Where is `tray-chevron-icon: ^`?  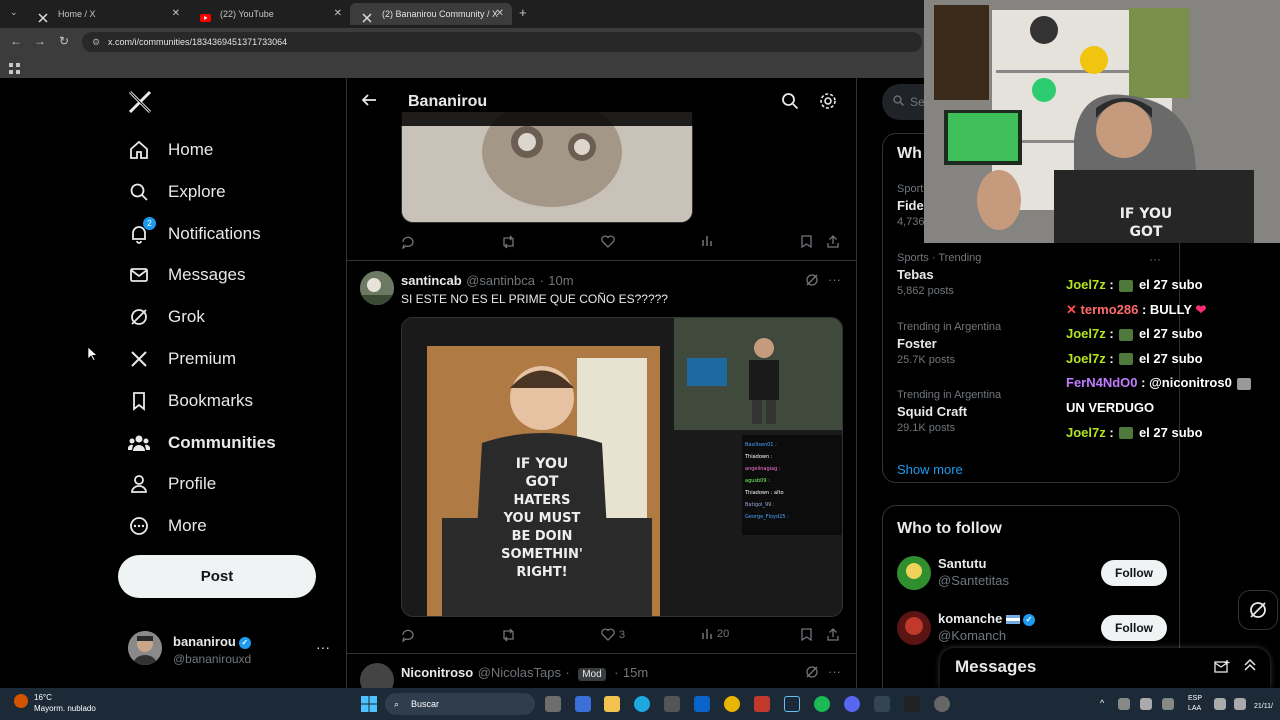
tray-chevron-icon: ^ is located at coordinates (1102, 703).